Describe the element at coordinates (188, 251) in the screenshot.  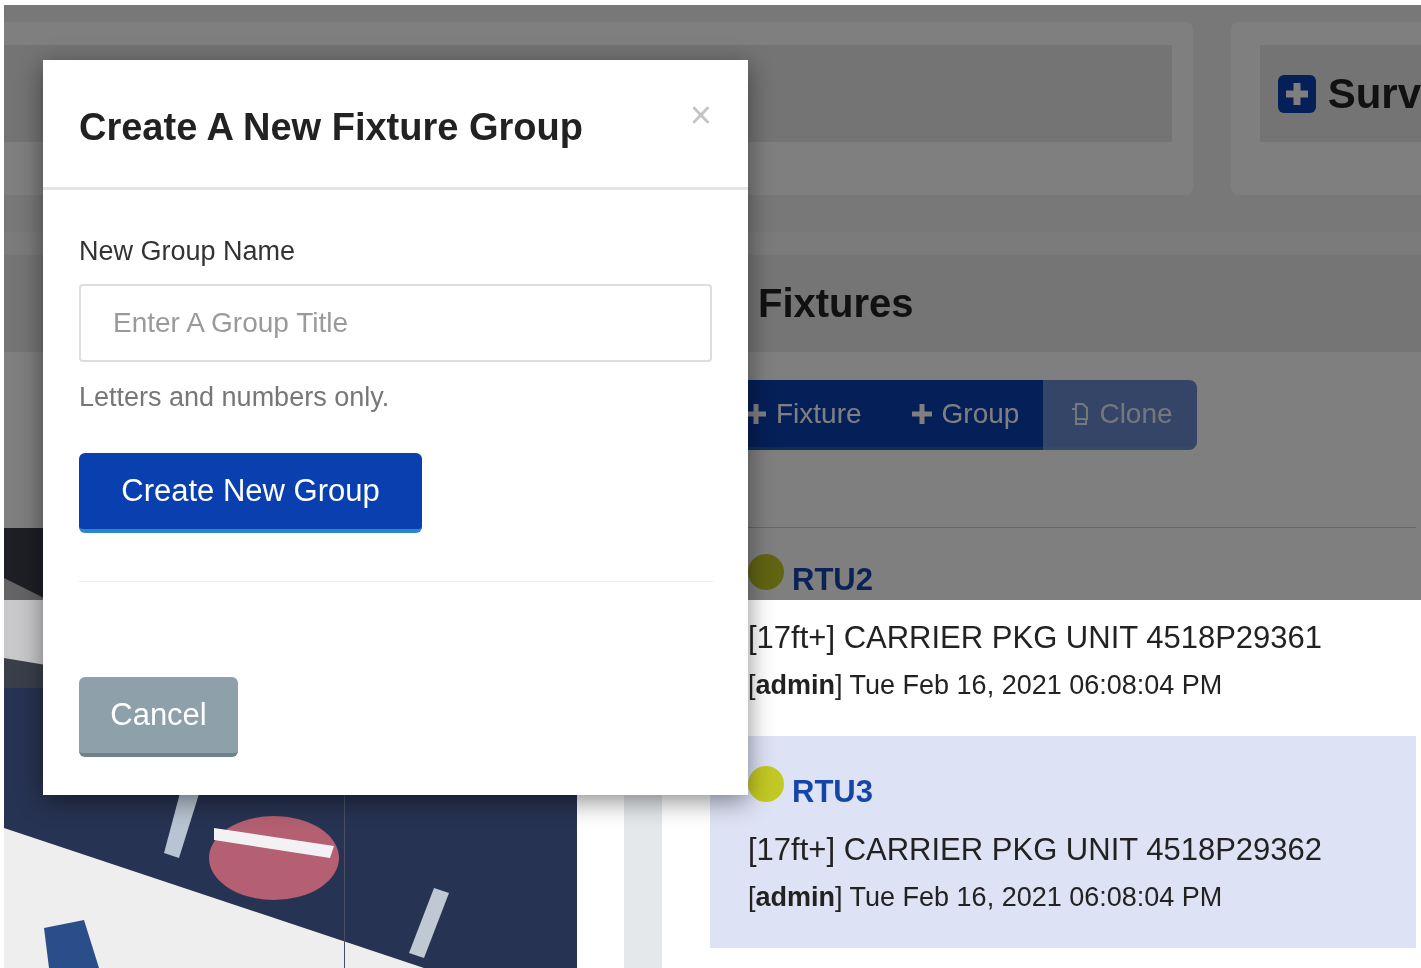
I see `field-label: New Group Name` at that location.